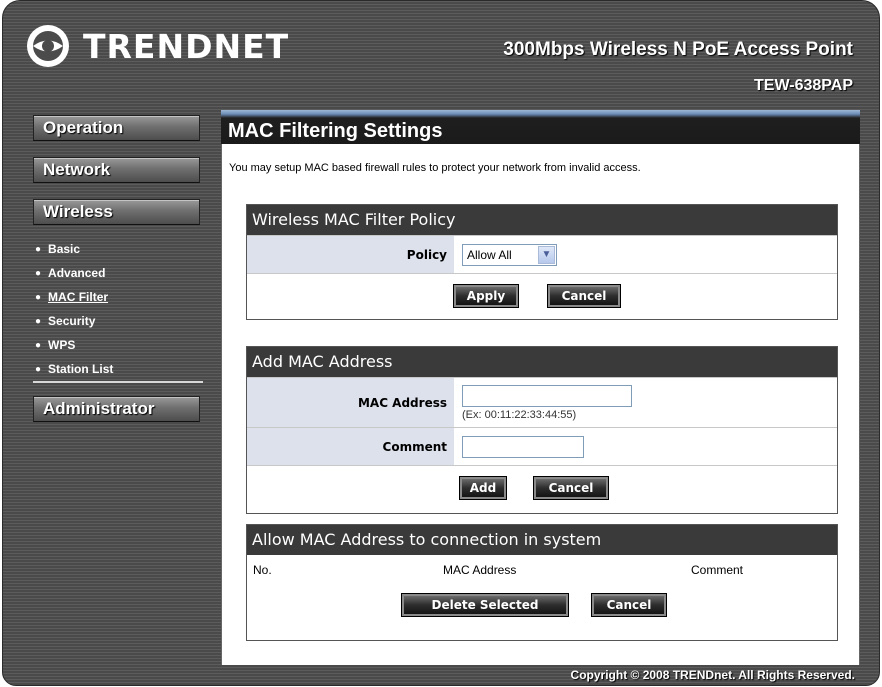 The width and height of the screenshot is (882, 687). What do you see at coordinates (186, 46) in the screenshot?
I see `brand-name: TRENDNET` at bounding box center [186, 46].